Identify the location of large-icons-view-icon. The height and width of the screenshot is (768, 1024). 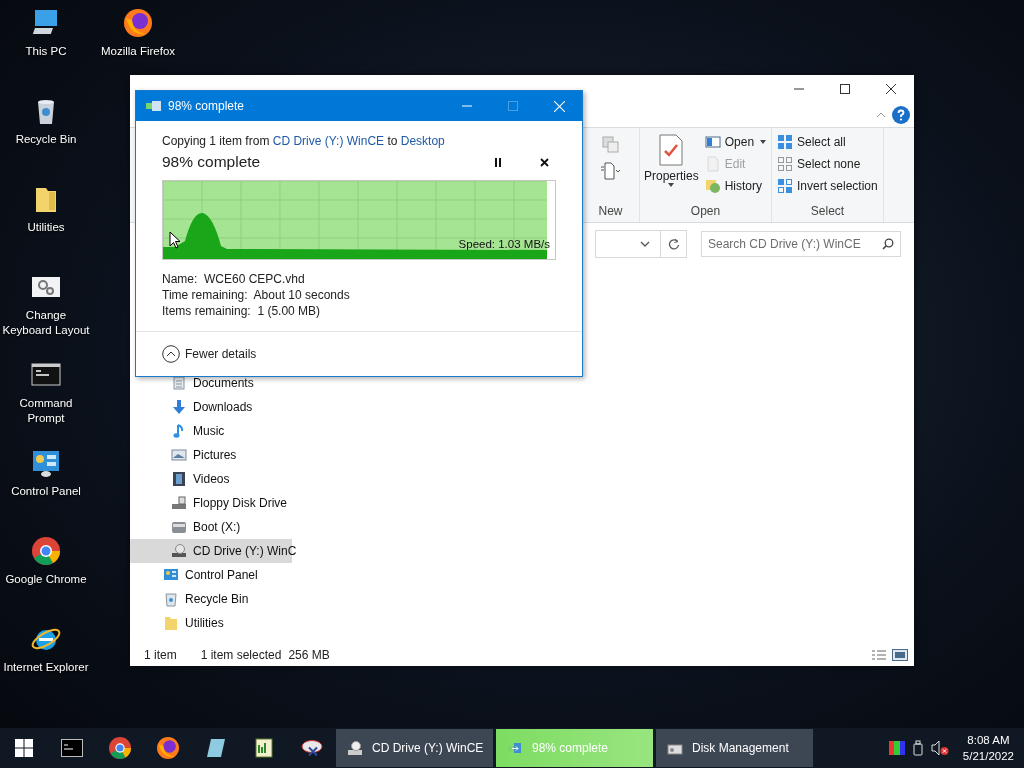
(900, 654).